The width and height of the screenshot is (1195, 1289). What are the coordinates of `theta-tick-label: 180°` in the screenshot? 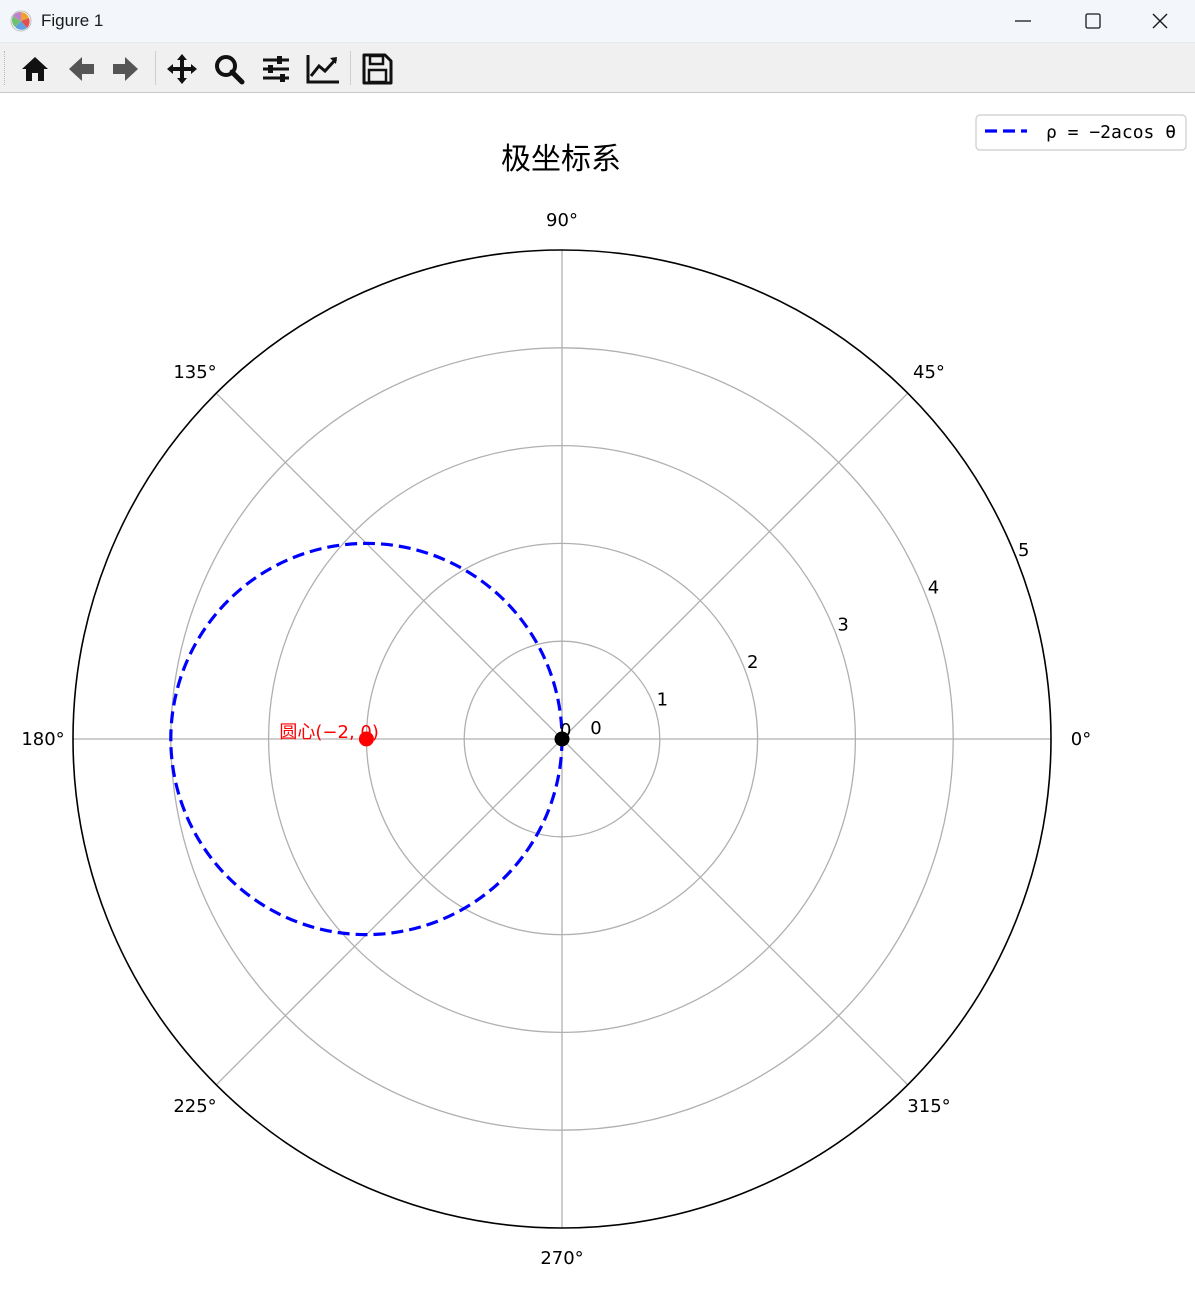 It's located at (42, 739).